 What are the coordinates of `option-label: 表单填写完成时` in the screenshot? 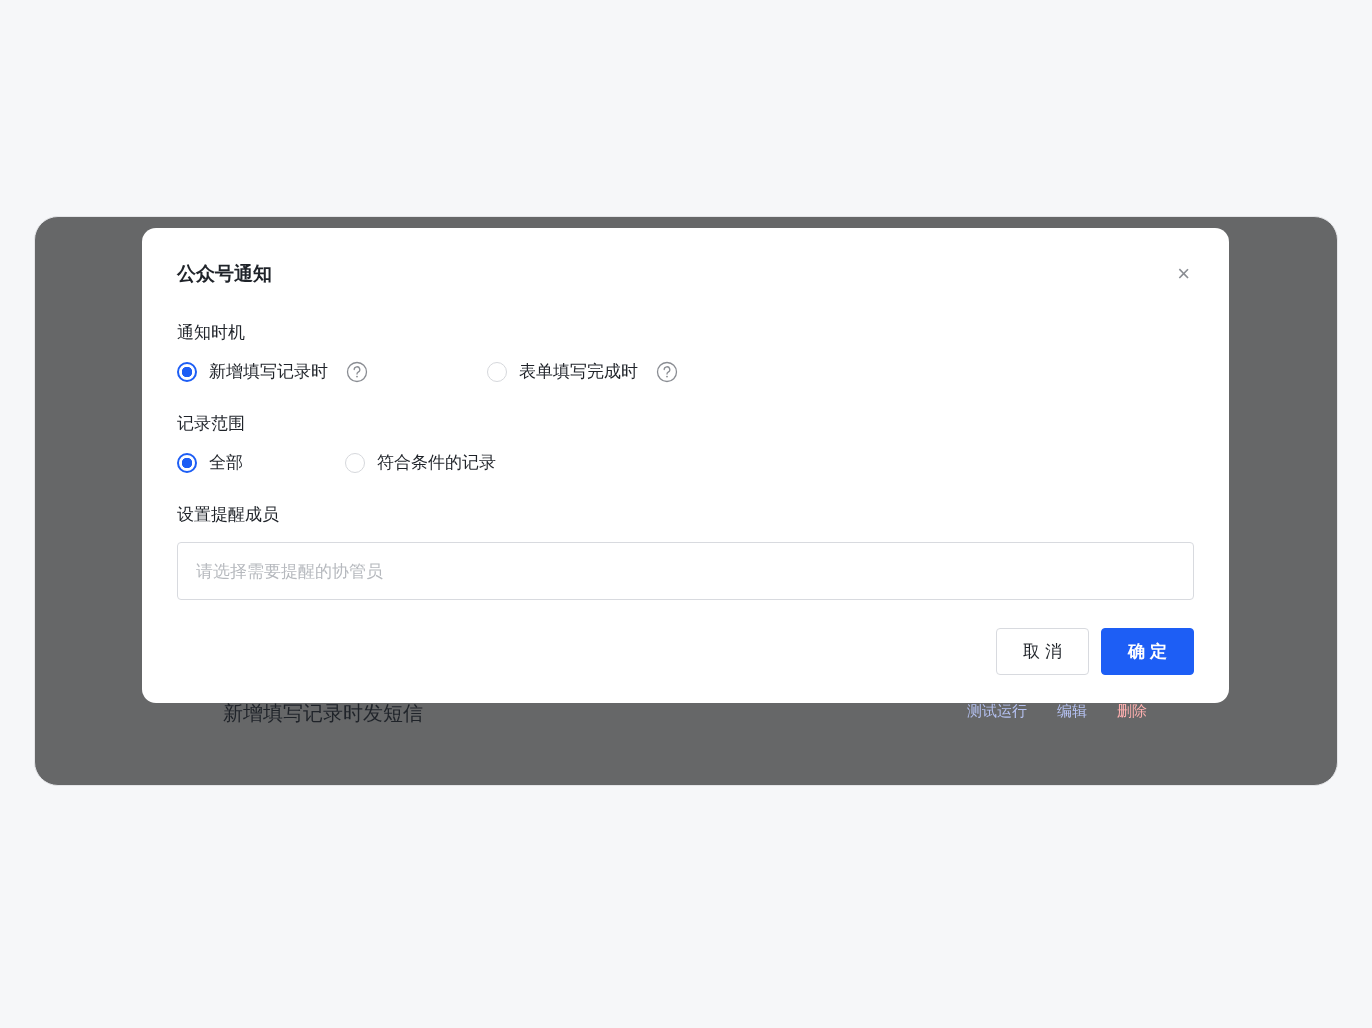 It's located at (578, 371).